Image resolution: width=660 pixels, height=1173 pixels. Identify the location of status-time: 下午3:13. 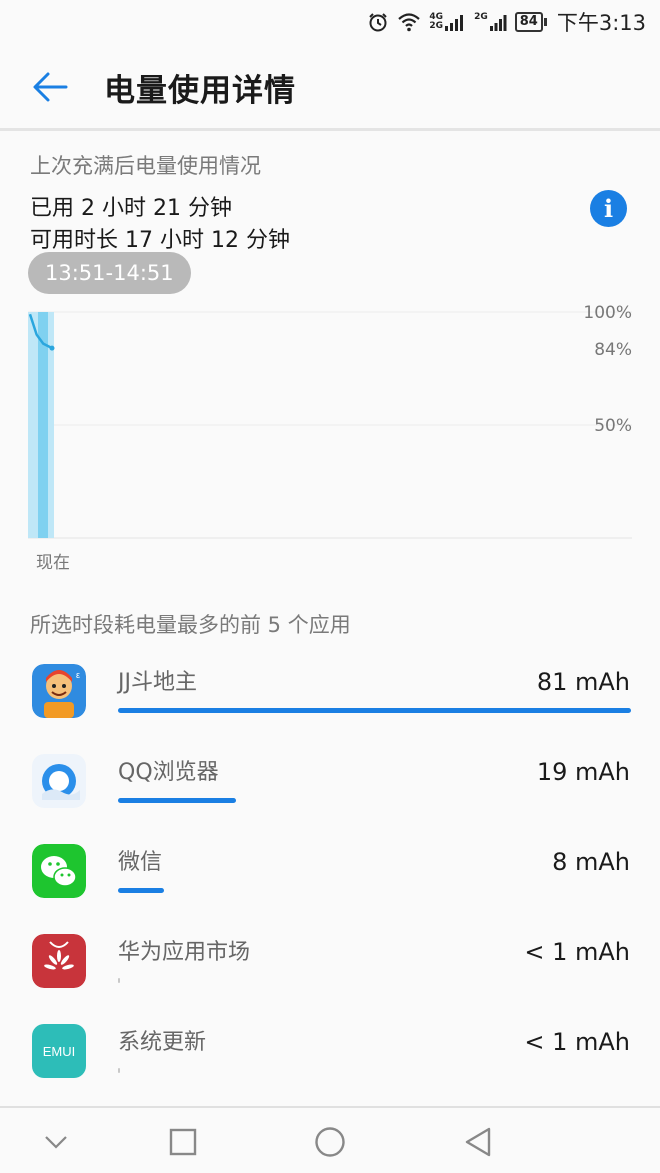
(601, 23).